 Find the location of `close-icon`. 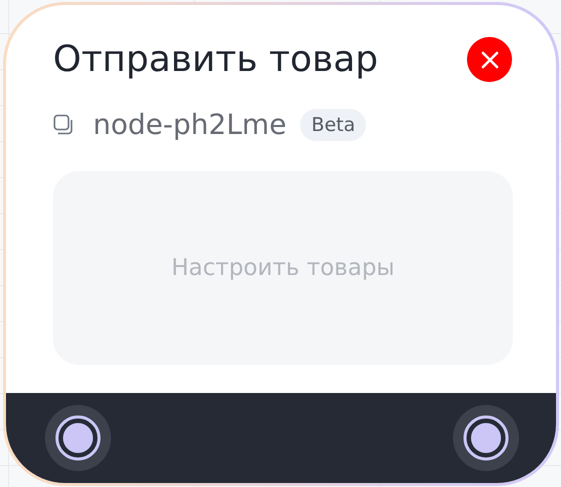

close-icon is located at coordinates (490, 60).